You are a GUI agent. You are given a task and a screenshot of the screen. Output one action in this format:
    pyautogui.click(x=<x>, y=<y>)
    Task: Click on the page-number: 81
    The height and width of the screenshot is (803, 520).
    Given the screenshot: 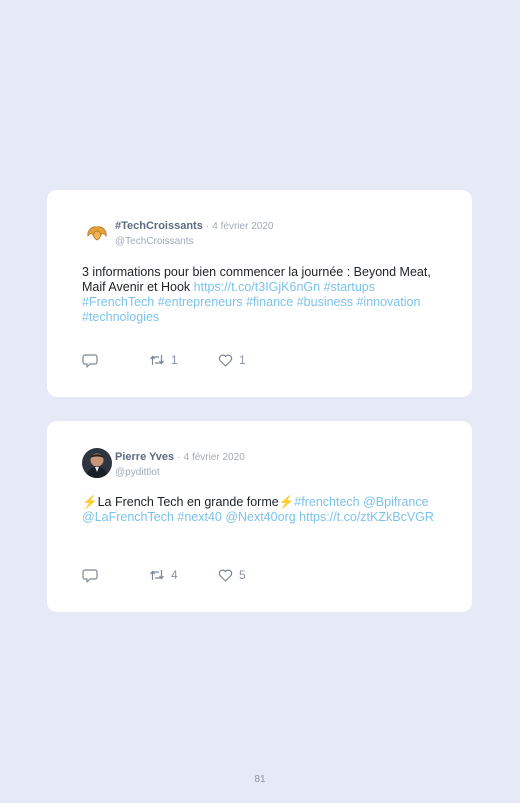 What is the action you would take?
    pyautogui.click(x=260, y=779)
    